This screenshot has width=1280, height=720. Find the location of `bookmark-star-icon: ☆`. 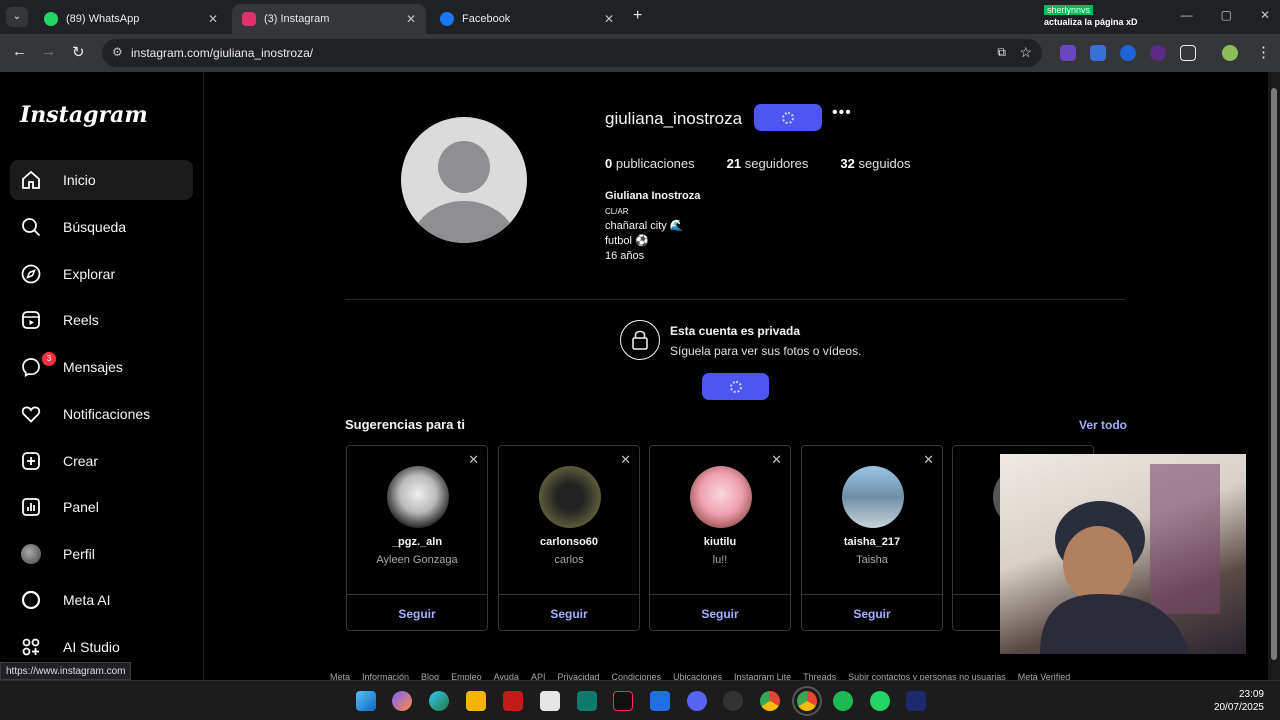

bookmark-star-icon: ☆ is located at coordinates (1025, 52).